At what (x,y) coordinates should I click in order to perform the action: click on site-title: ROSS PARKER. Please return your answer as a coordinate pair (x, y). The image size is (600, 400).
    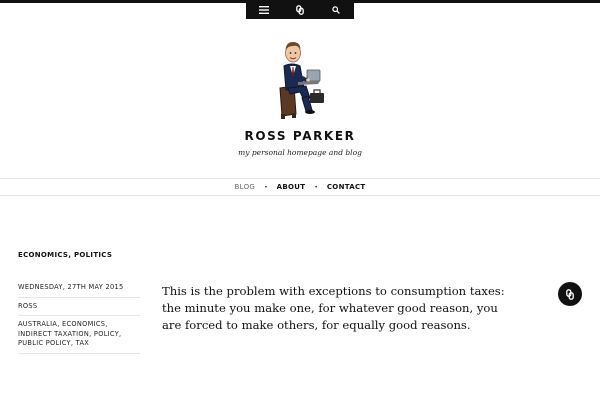
    Looking at the image, I should click on (300, 136).